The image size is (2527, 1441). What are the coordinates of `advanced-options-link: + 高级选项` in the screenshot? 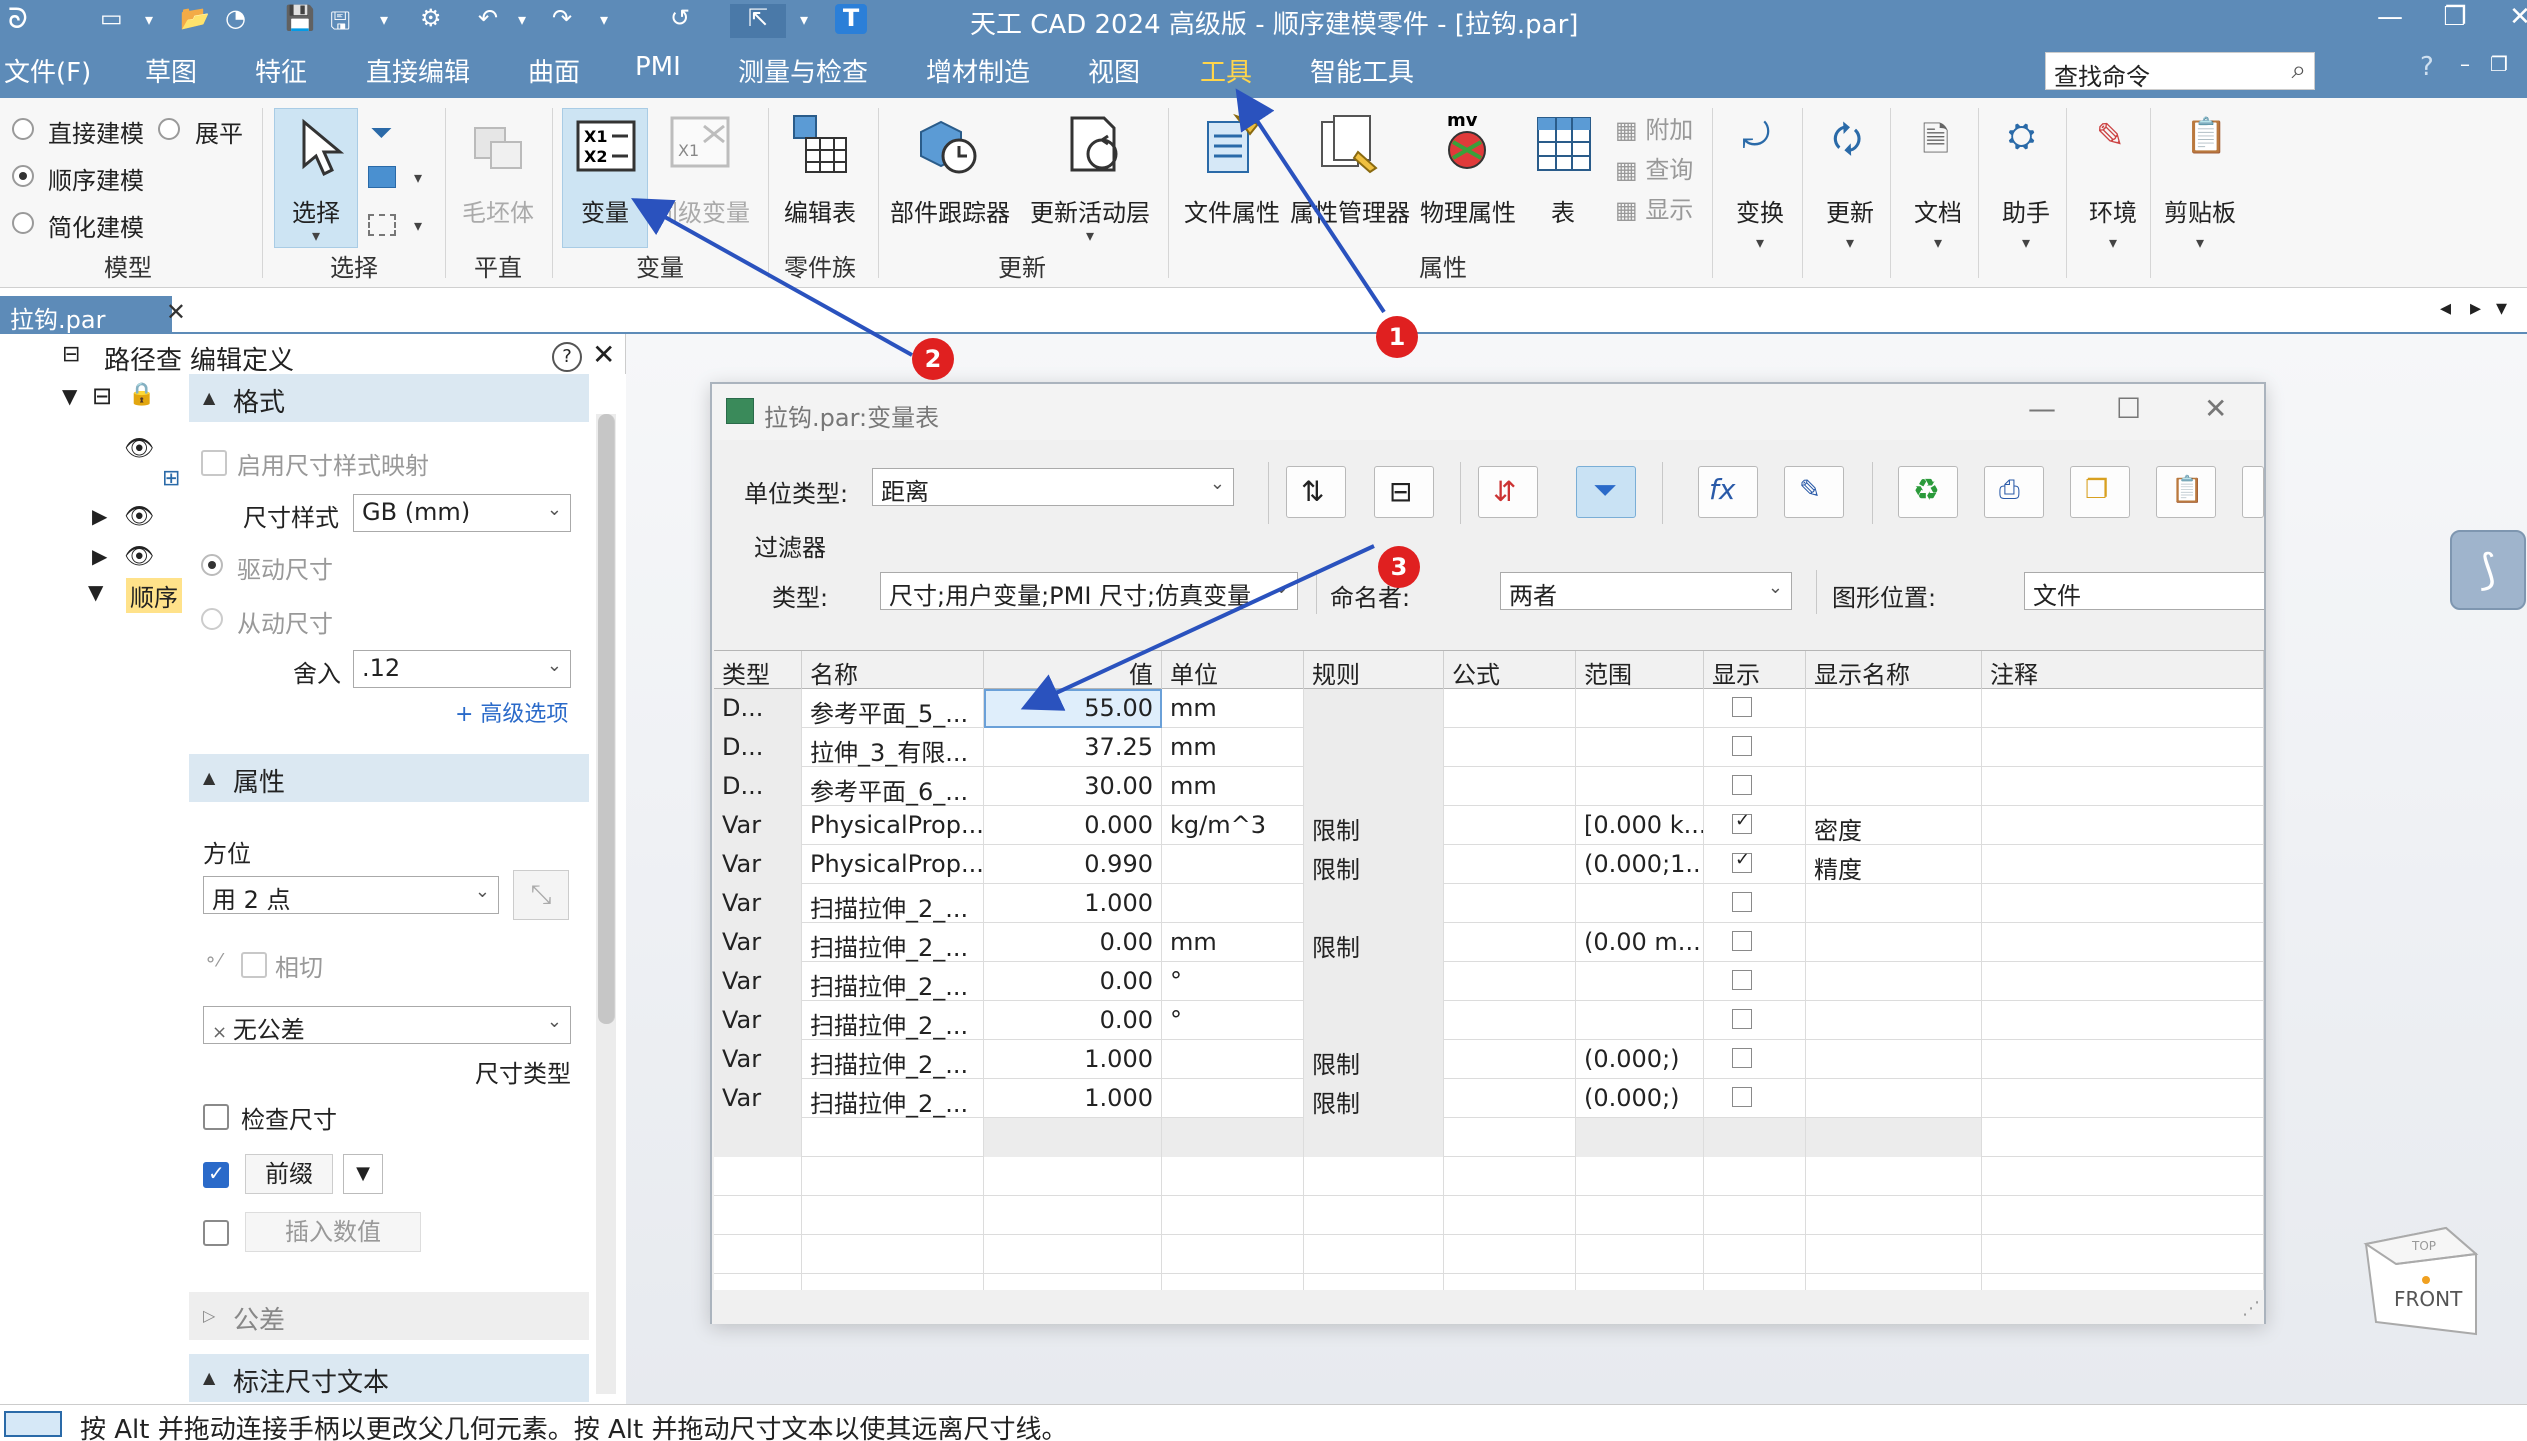 It's located at (511, 712).